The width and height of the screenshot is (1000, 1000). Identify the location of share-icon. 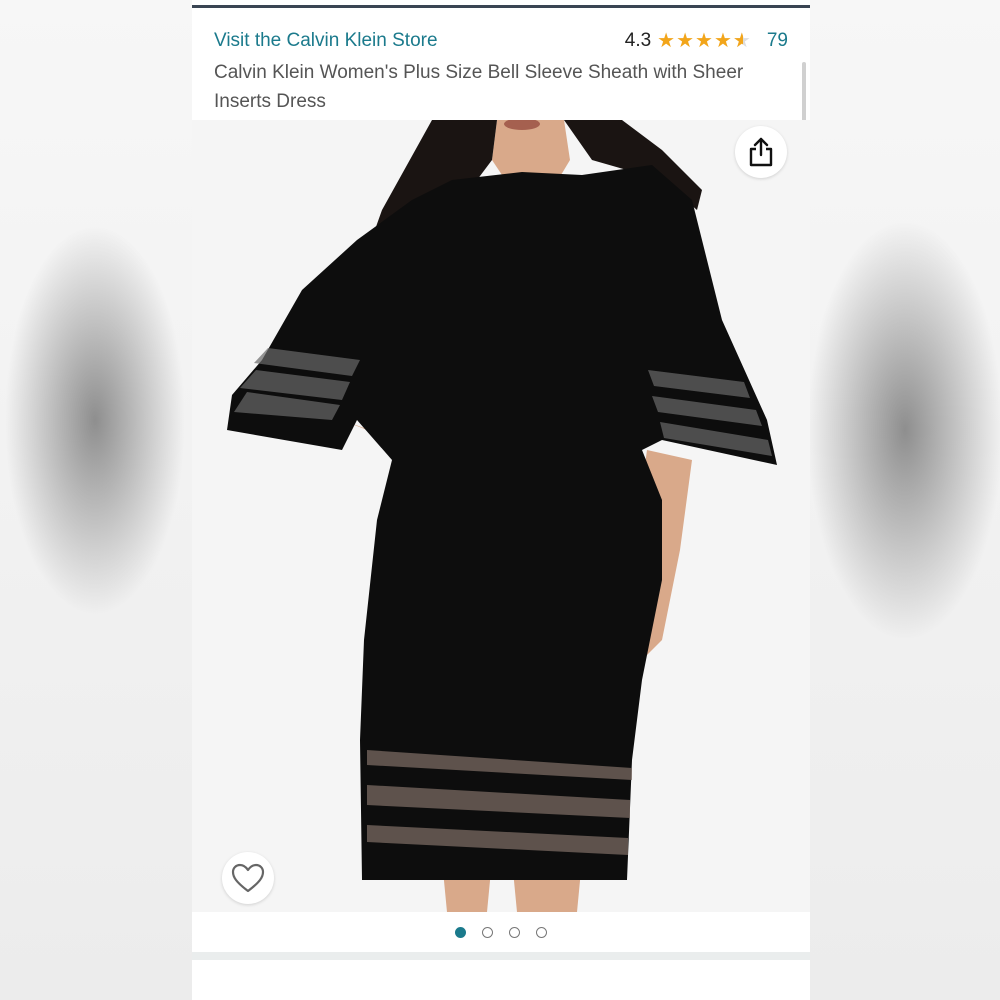
(761, 152).